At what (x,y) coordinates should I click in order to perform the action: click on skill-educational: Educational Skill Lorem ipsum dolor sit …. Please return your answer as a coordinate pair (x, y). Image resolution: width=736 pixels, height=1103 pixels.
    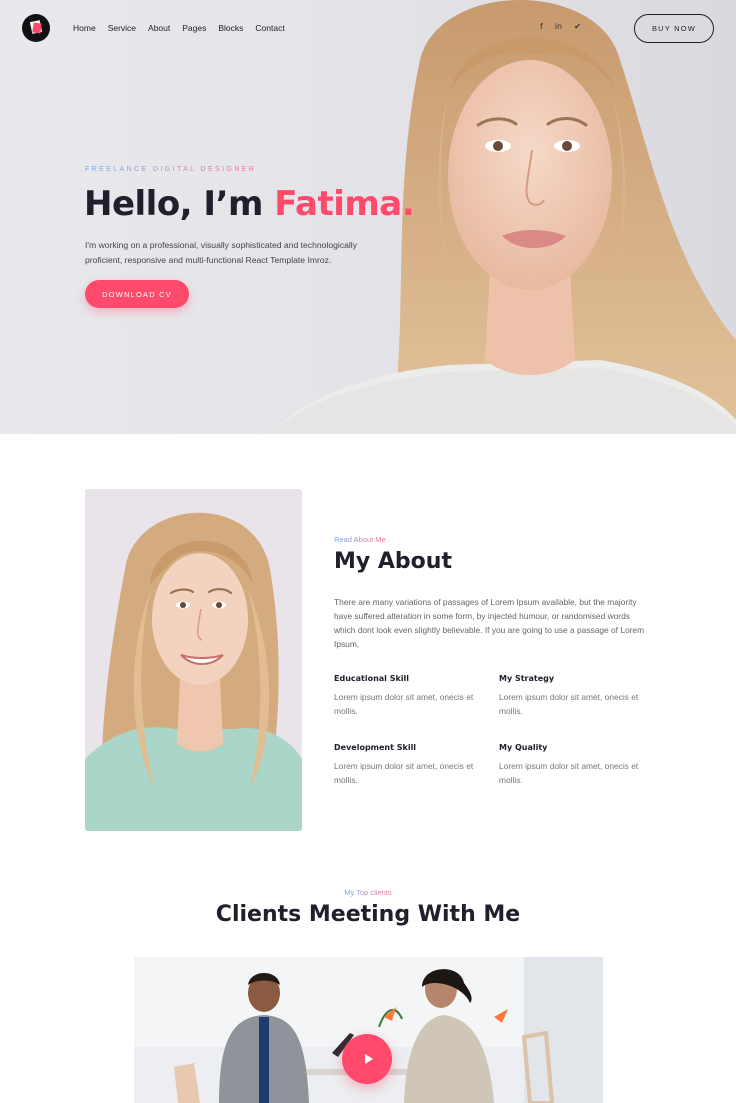
    Looking at the image, I should click on (409, 696).